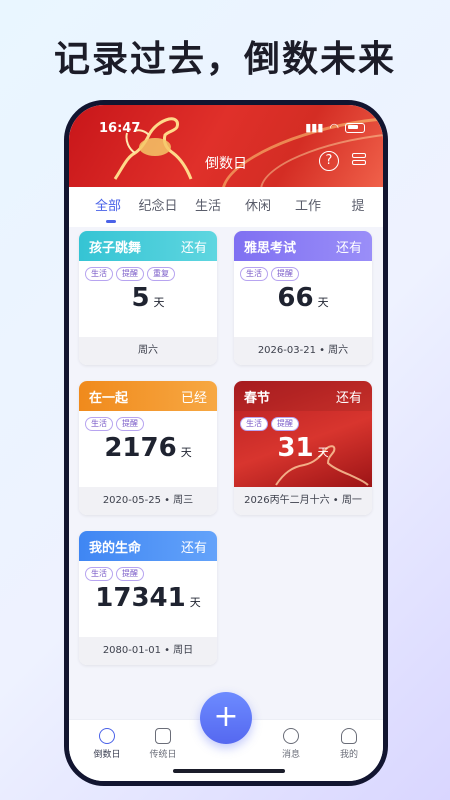 Image resolution: width=450 pixels, height=800 pixels. Describe the element at coordinates (224, 59) in the screenshot. I see `headline: 记录过去，倒数未来` at that location.